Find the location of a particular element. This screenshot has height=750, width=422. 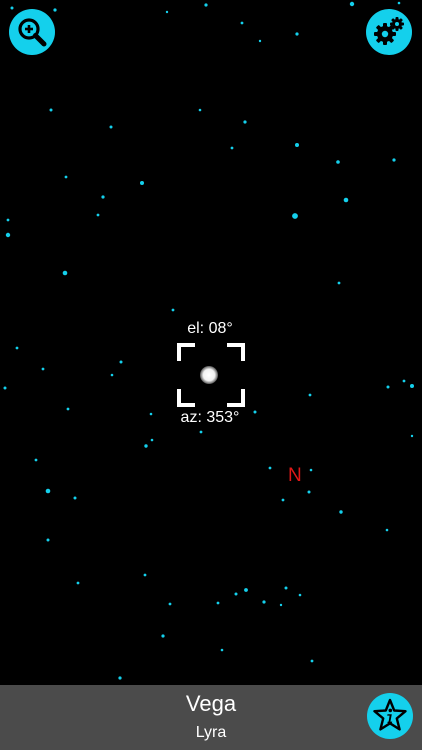

selected-star is located at coordinates (209, 375).